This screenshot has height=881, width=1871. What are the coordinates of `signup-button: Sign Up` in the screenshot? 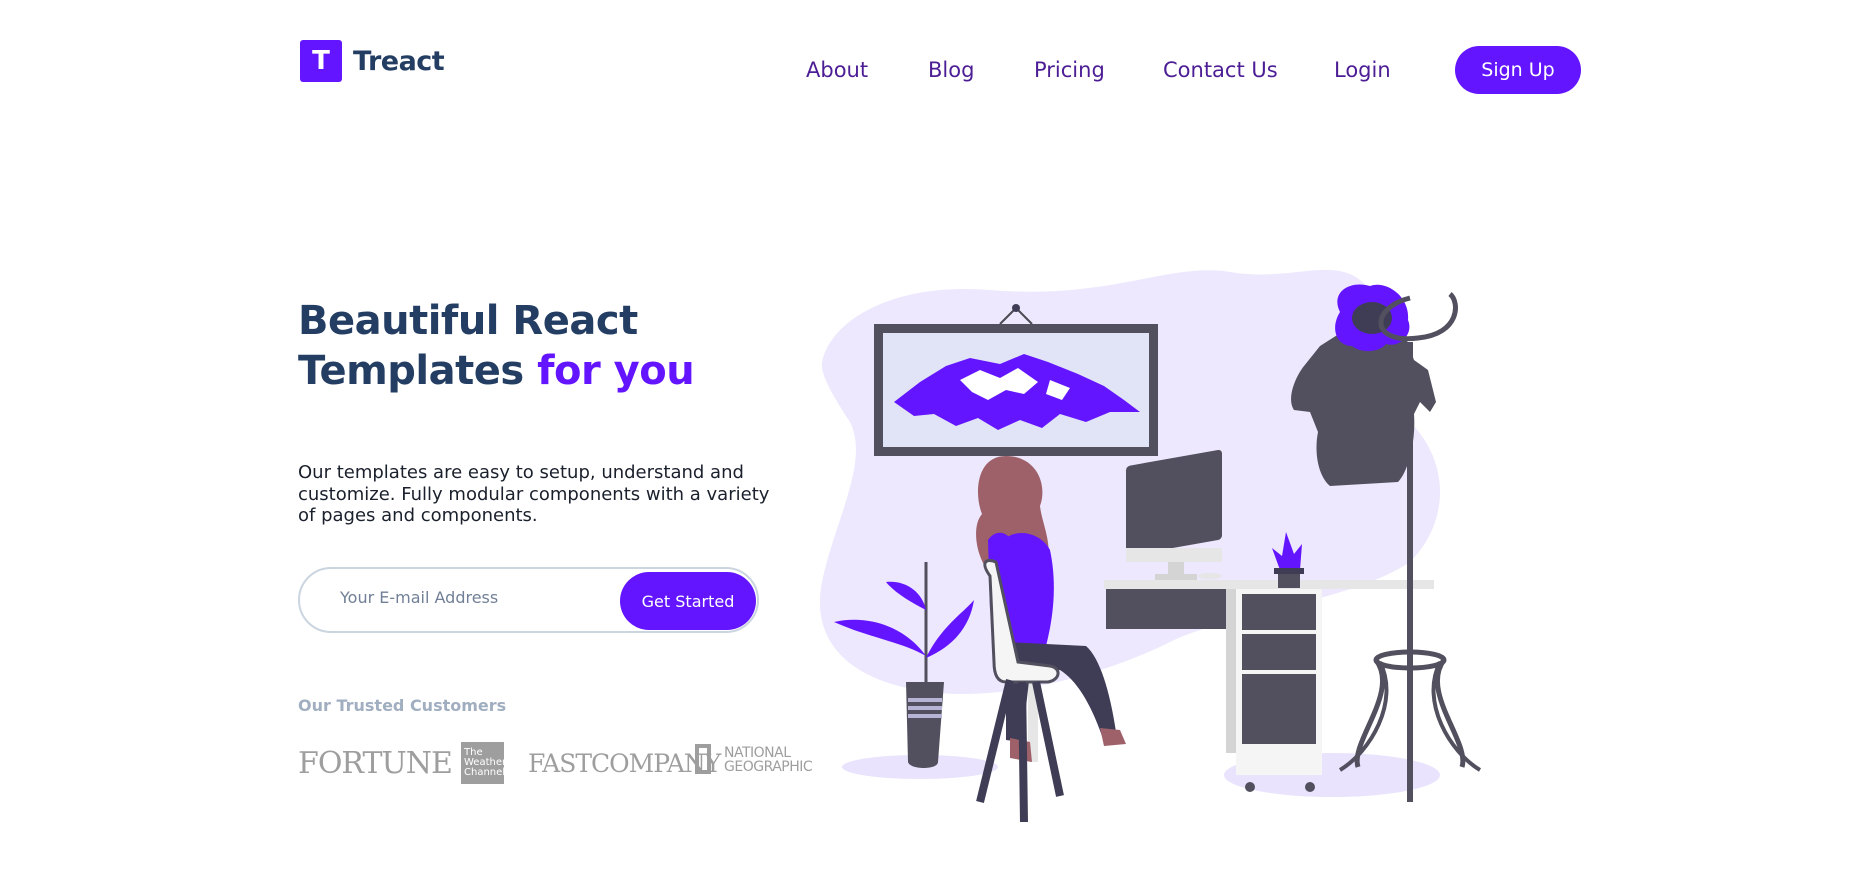 It's located at (1518, 70).